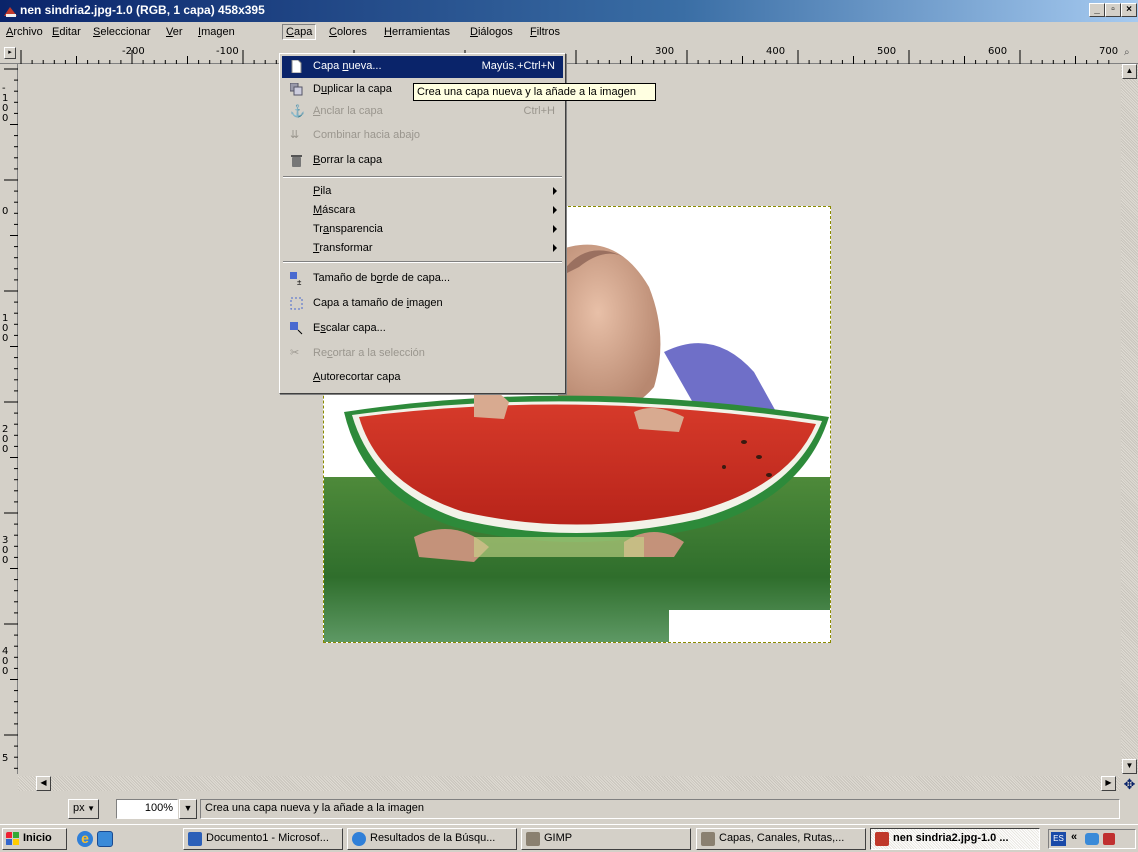  Describe the element at coordinates (422, 304) in the screenshot. I see `menu-item-capa-tamano-imagen: Capa a tamaño de imagen` at that location.